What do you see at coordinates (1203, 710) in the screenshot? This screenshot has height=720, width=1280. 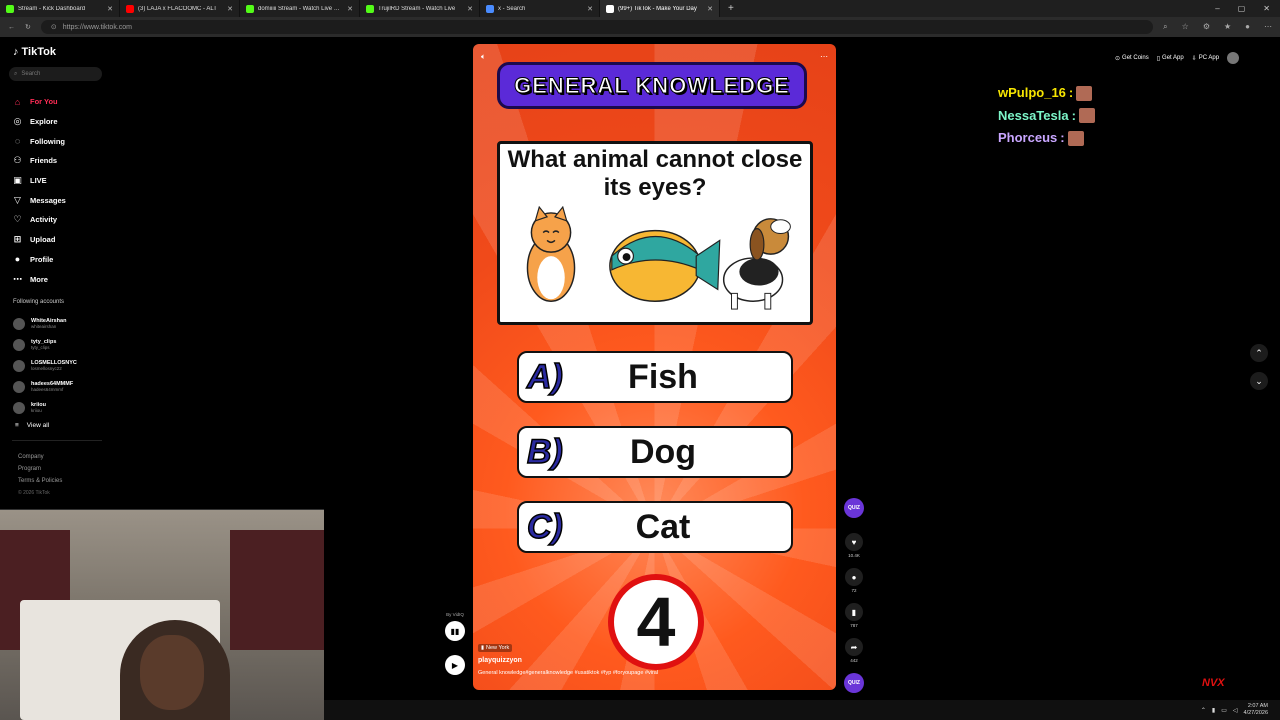 I see `tray-chevron-icon: ⌃` at bounding box center [1203, 710].